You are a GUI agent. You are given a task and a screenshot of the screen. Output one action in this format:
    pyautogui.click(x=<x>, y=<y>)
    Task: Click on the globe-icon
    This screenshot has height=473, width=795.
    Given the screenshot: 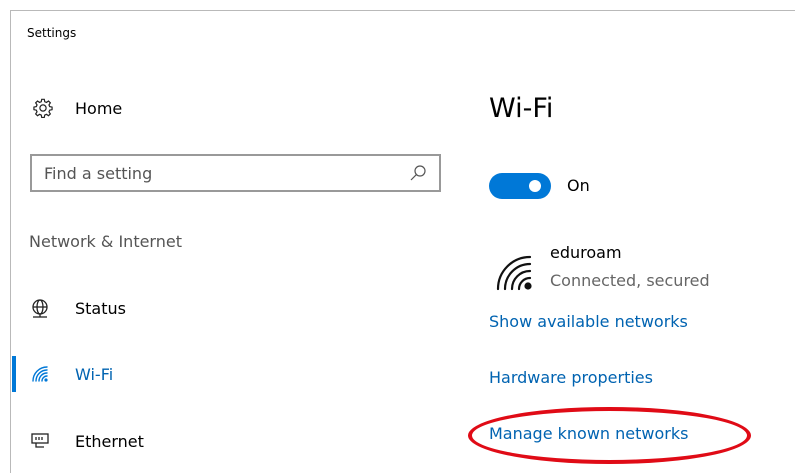 What is the action you would take?
    pyautogui.click(x=40, y=308)
    